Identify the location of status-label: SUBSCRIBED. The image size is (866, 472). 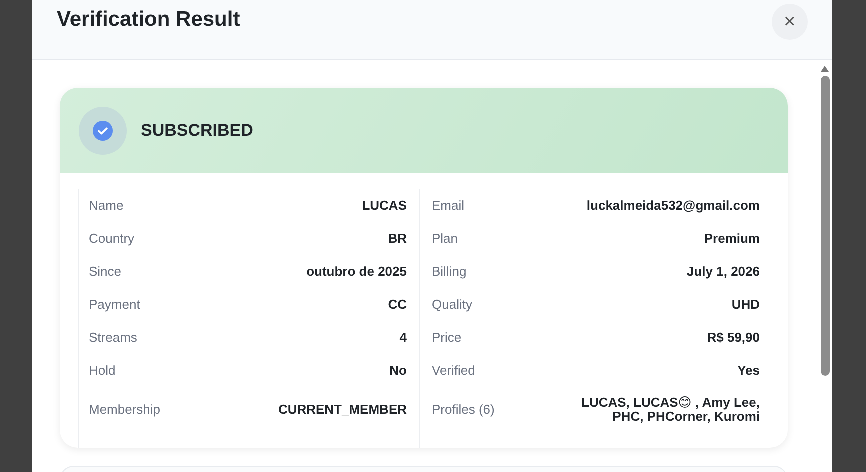
(197, 130).